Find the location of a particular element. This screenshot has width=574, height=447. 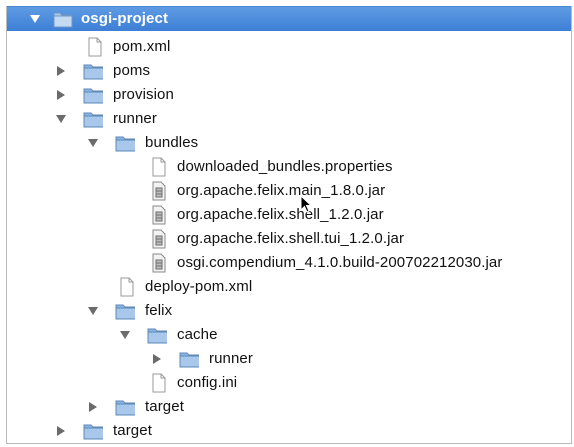

tree-row-poms: poms is located at coordinates (289, 71).